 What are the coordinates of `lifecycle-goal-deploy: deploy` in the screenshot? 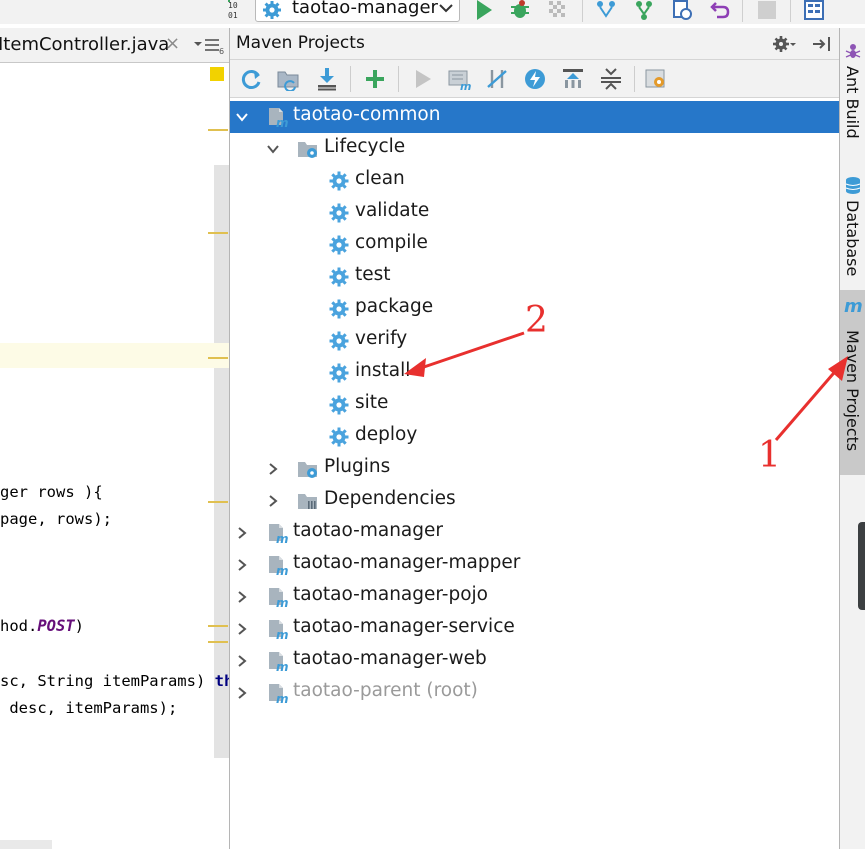 It's located at (534, 437).